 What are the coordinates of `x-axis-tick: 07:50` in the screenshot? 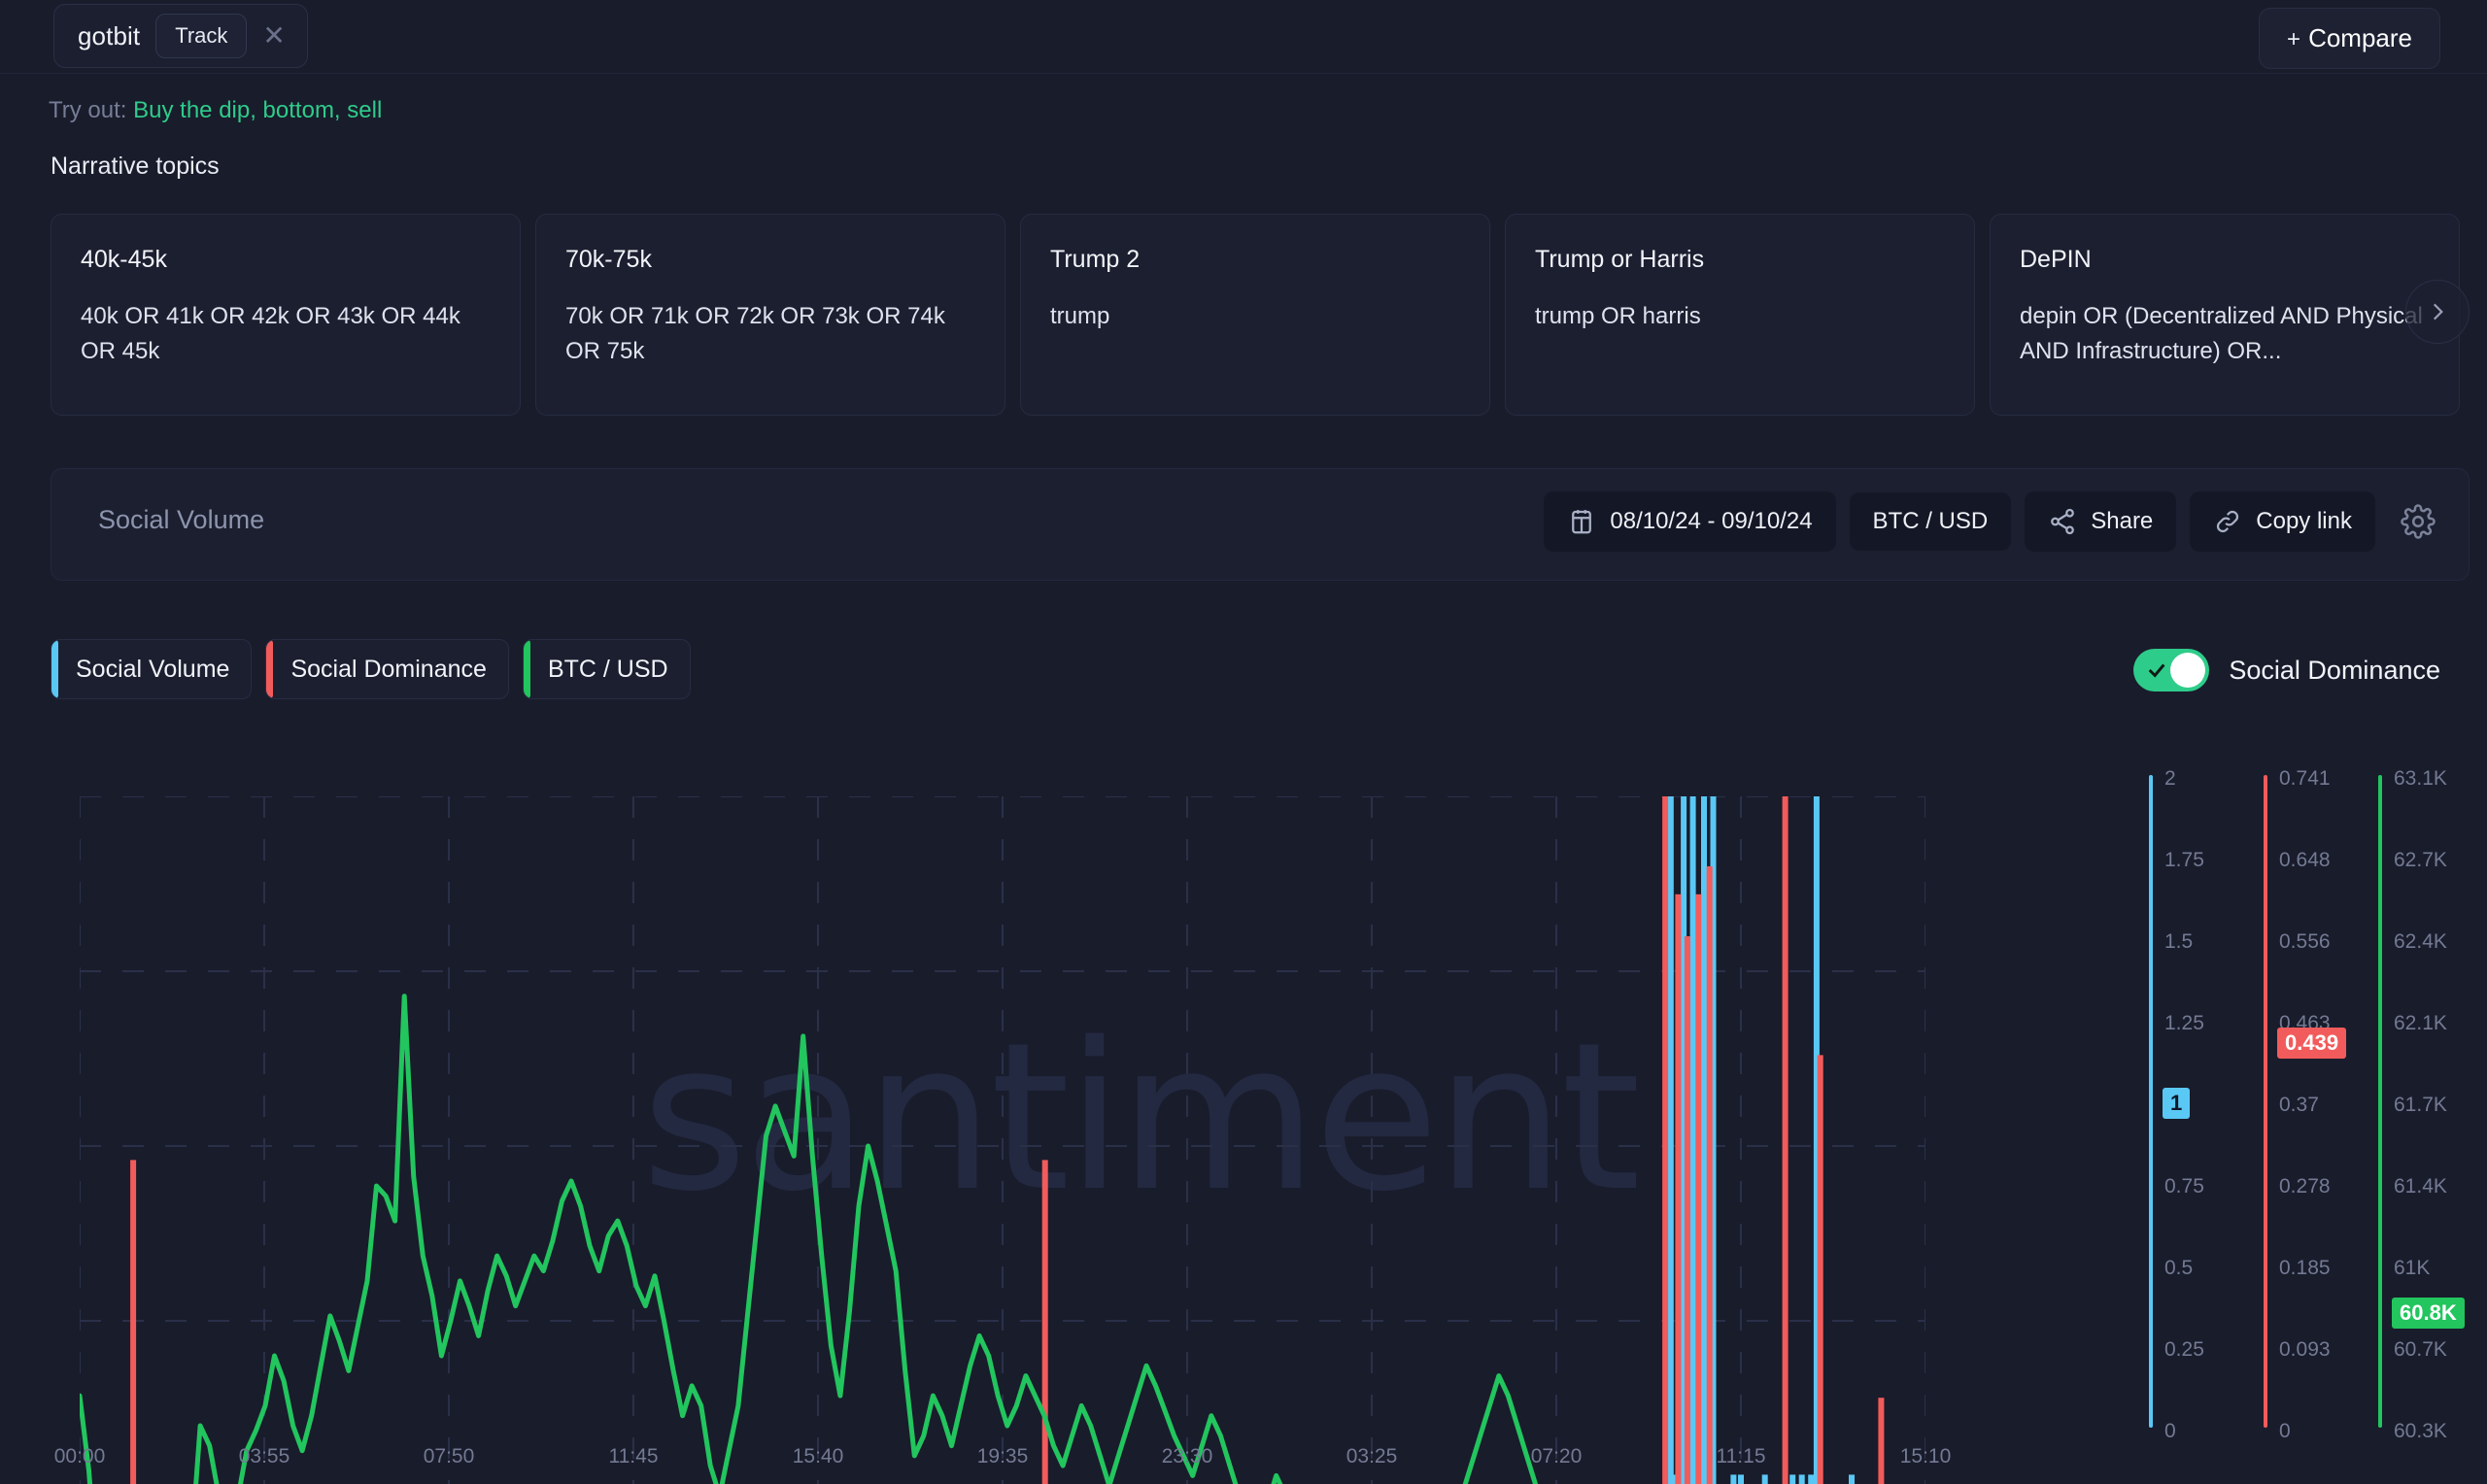 It's located at (449, 1456).